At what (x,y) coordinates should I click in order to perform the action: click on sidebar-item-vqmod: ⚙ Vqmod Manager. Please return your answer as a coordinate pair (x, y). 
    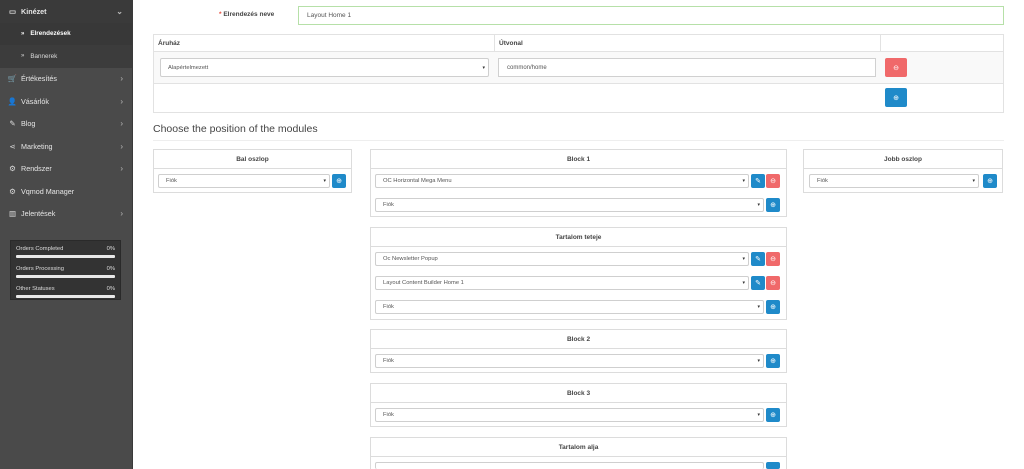
    Looking at the image, I should click on (66, 191).